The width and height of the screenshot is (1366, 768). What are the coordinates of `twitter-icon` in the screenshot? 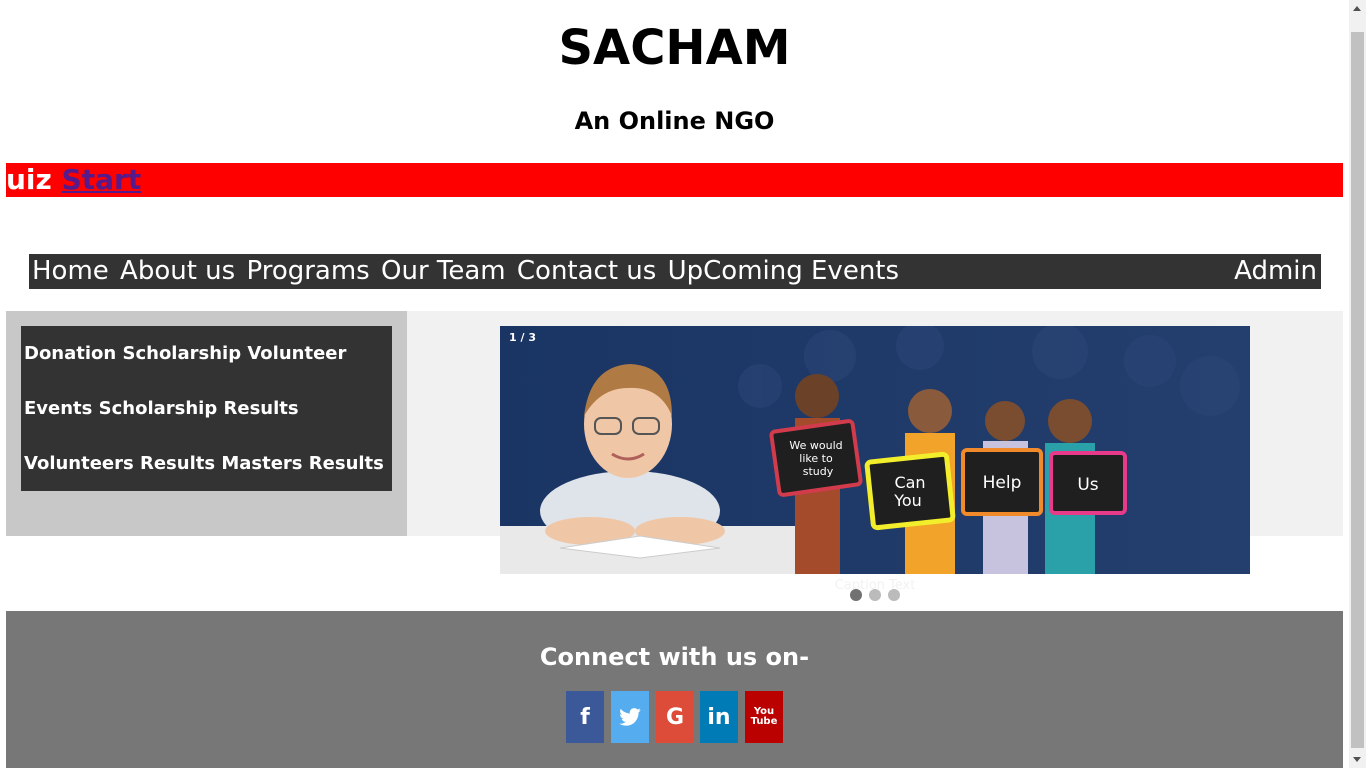 It's located at (630, 717).